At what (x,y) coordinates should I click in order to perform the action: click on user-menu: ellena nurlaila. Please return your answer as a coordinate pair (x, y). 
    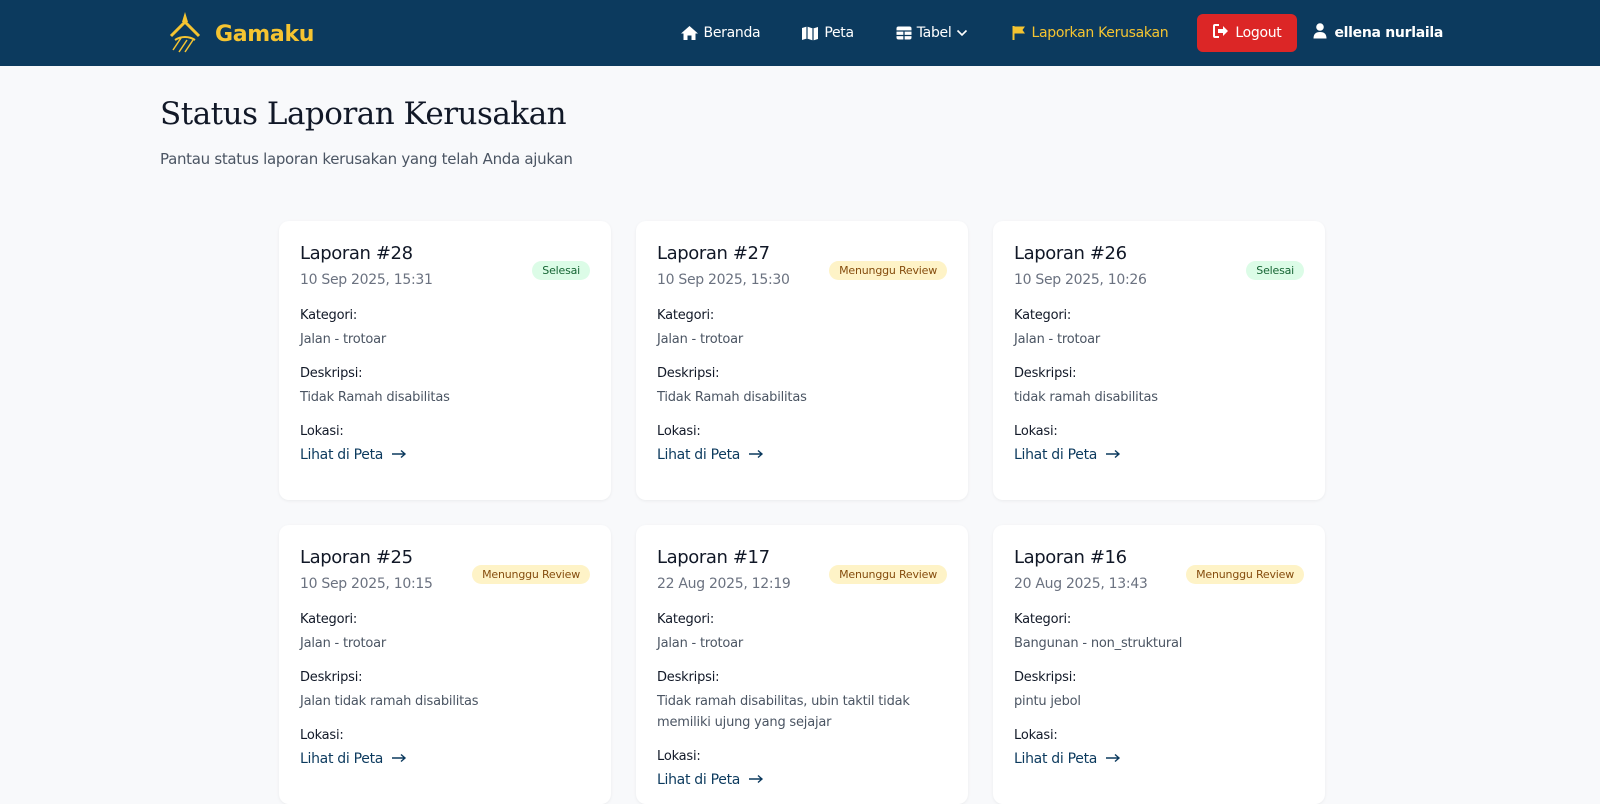
    Looking at the image, I should click on (1378, 33).